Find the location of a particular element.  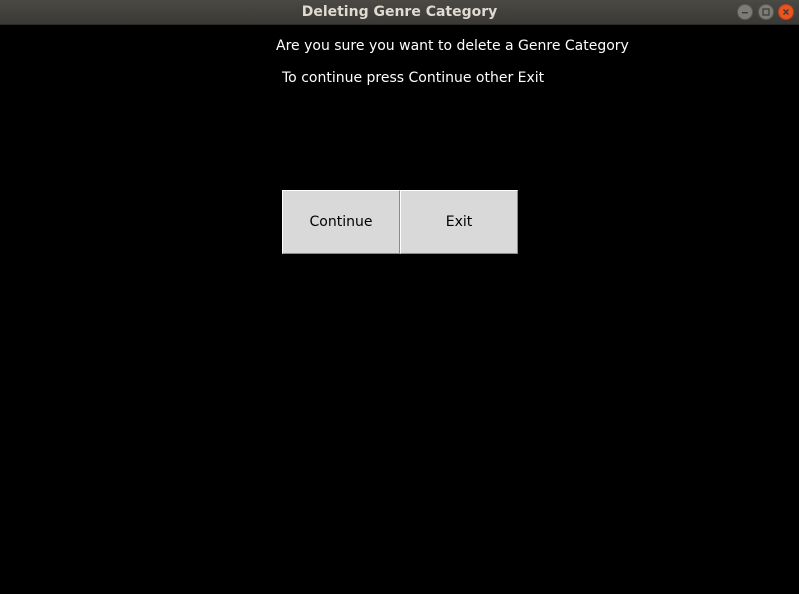

exit-button: Exit is located at coordinates (459, 222).